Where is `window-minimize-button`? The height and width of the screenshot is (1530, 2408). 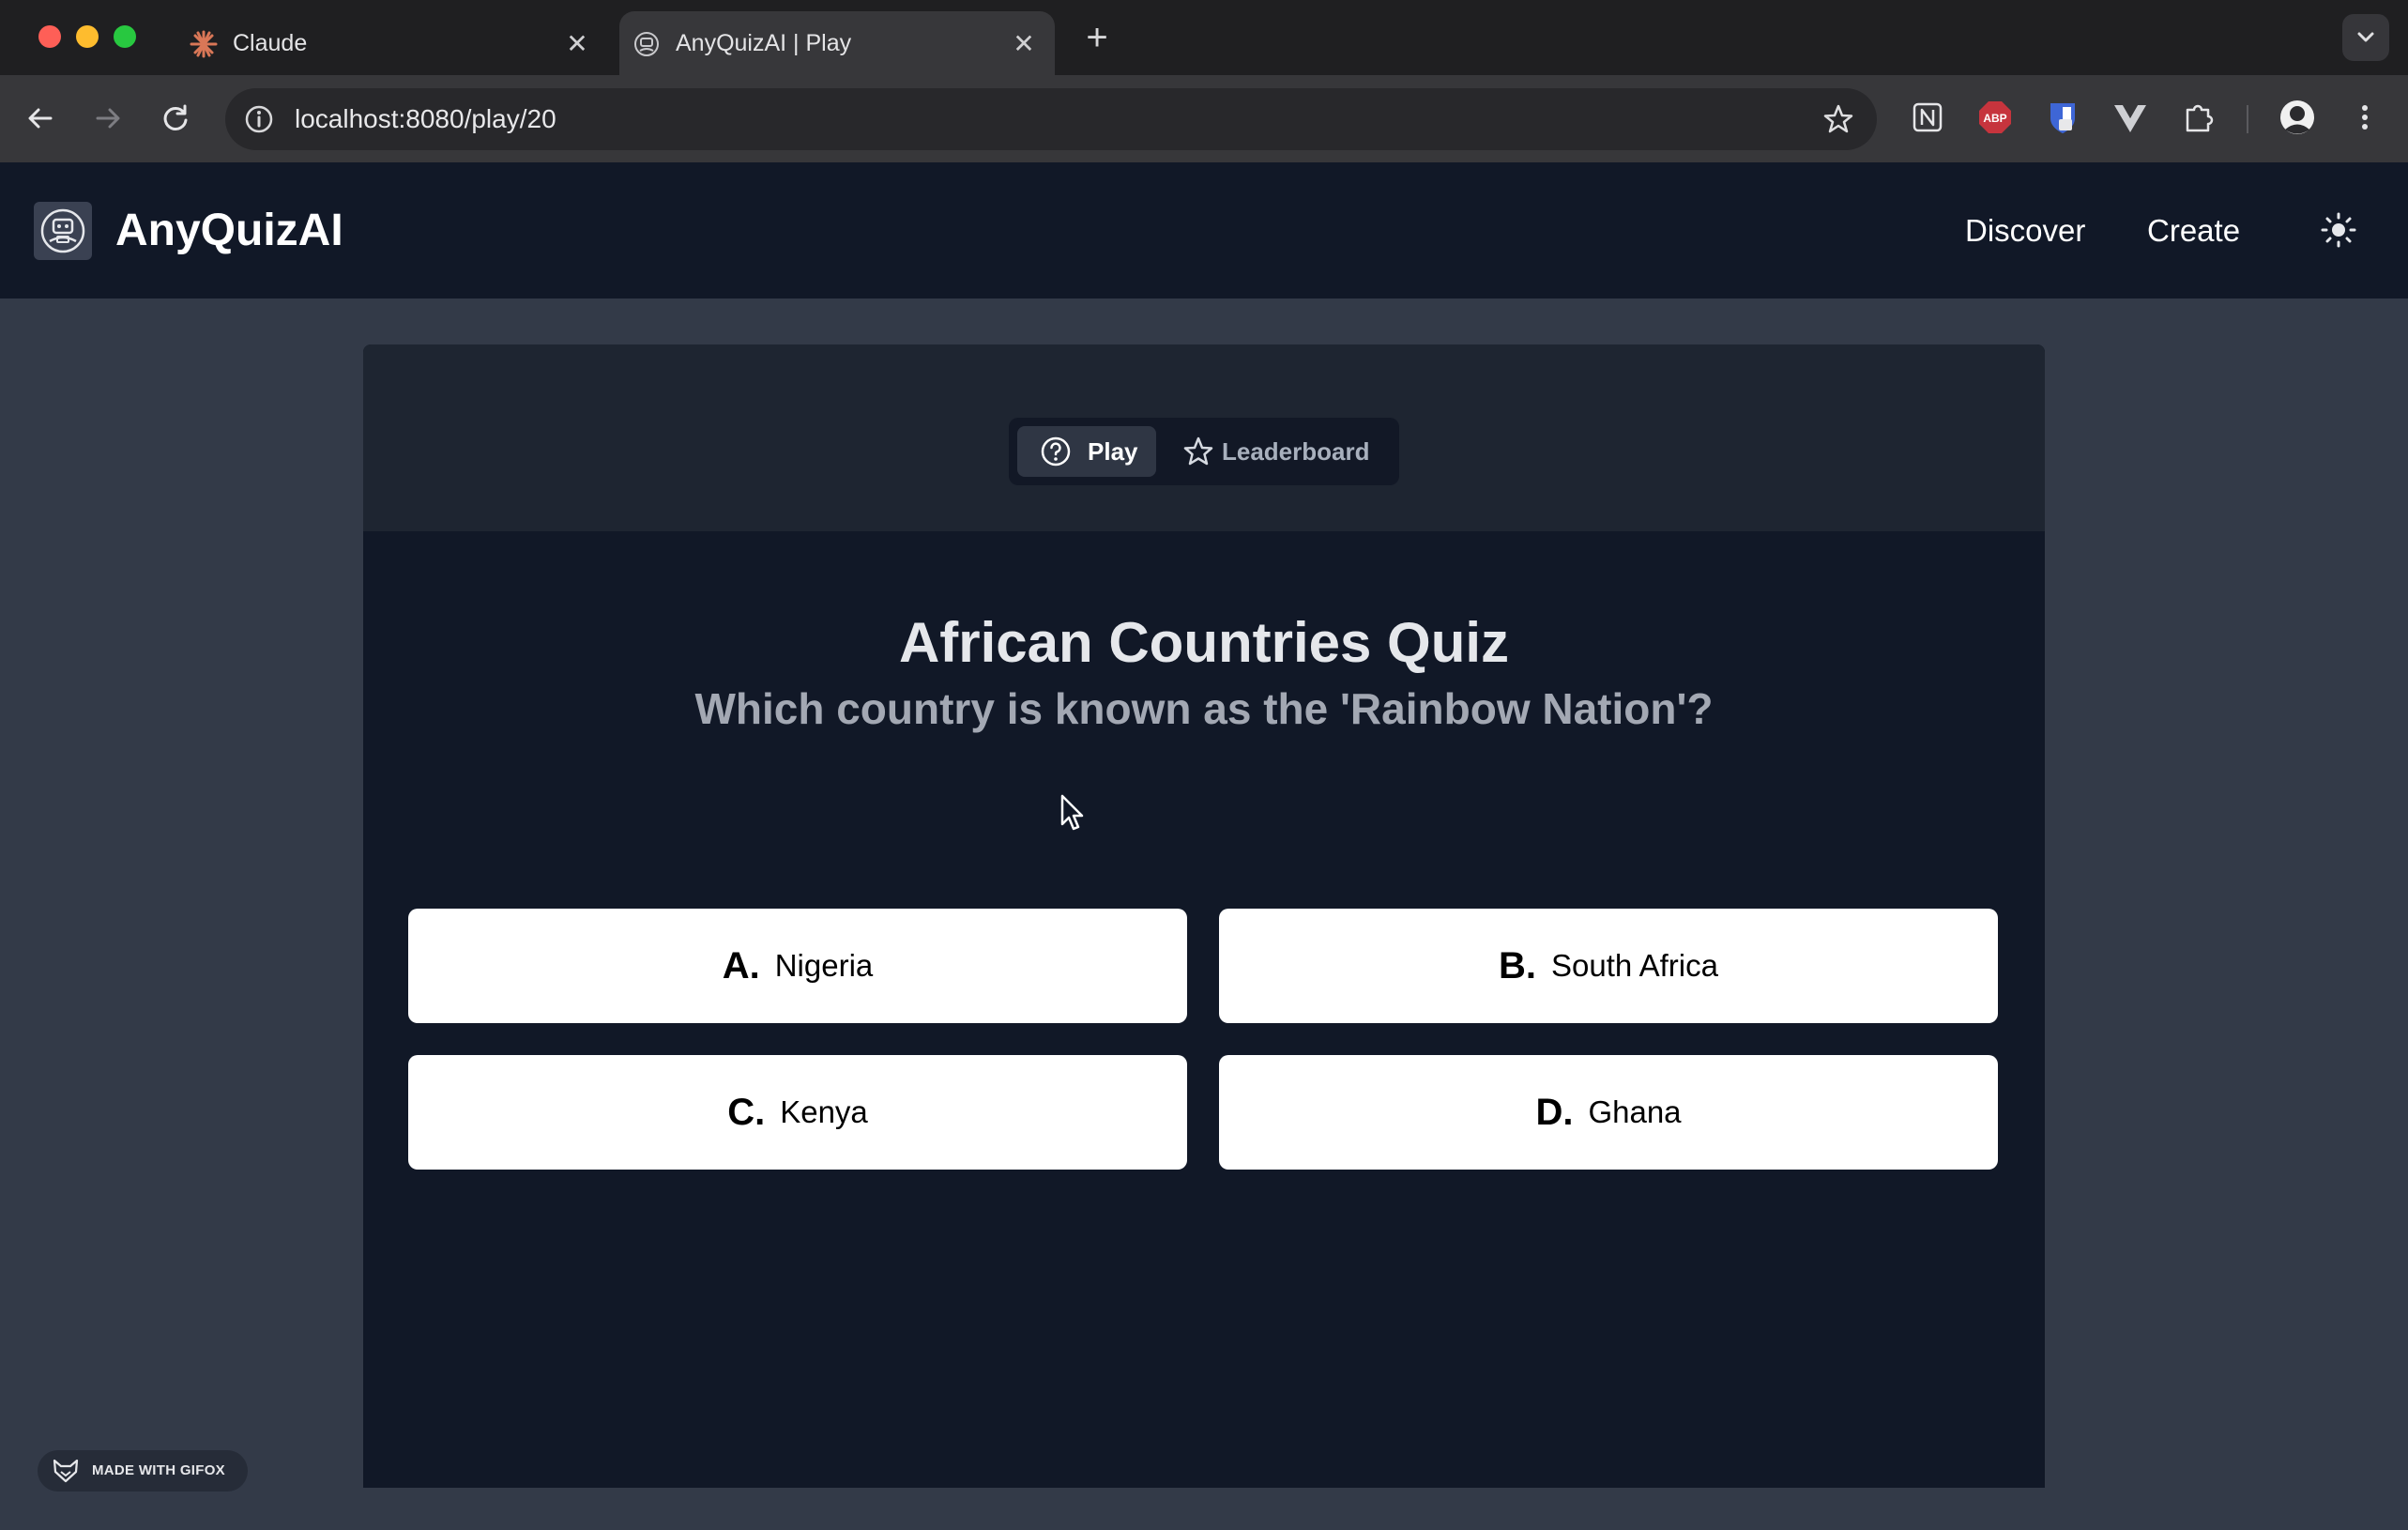 window-minimize-button is located at coordinates (87, 36).